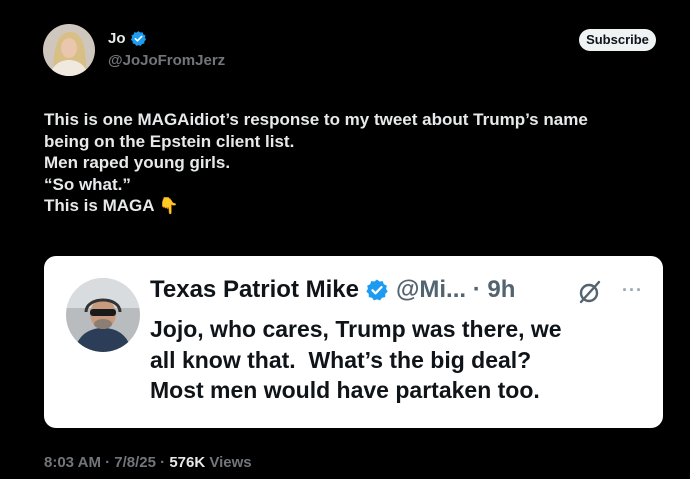 Image resolution: width=690 pixels, height=479 pixels. What do you see at coordinates (137, 162) in the screenshot?
I see `tweet-line: Men raped young girls.` at bounding box center [137, 162].